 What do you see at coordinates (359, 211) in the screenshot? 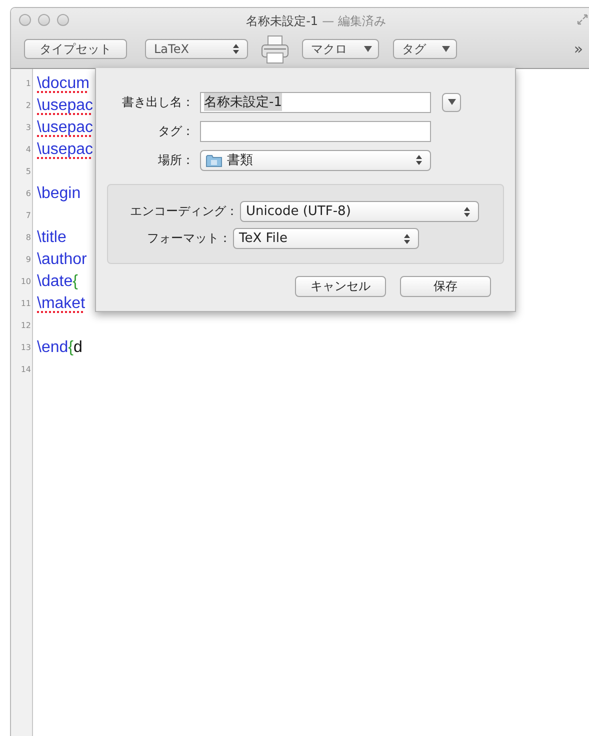
I see `encoding-popup: Unicode (UTF-8)` at bounding box center [359, 211].